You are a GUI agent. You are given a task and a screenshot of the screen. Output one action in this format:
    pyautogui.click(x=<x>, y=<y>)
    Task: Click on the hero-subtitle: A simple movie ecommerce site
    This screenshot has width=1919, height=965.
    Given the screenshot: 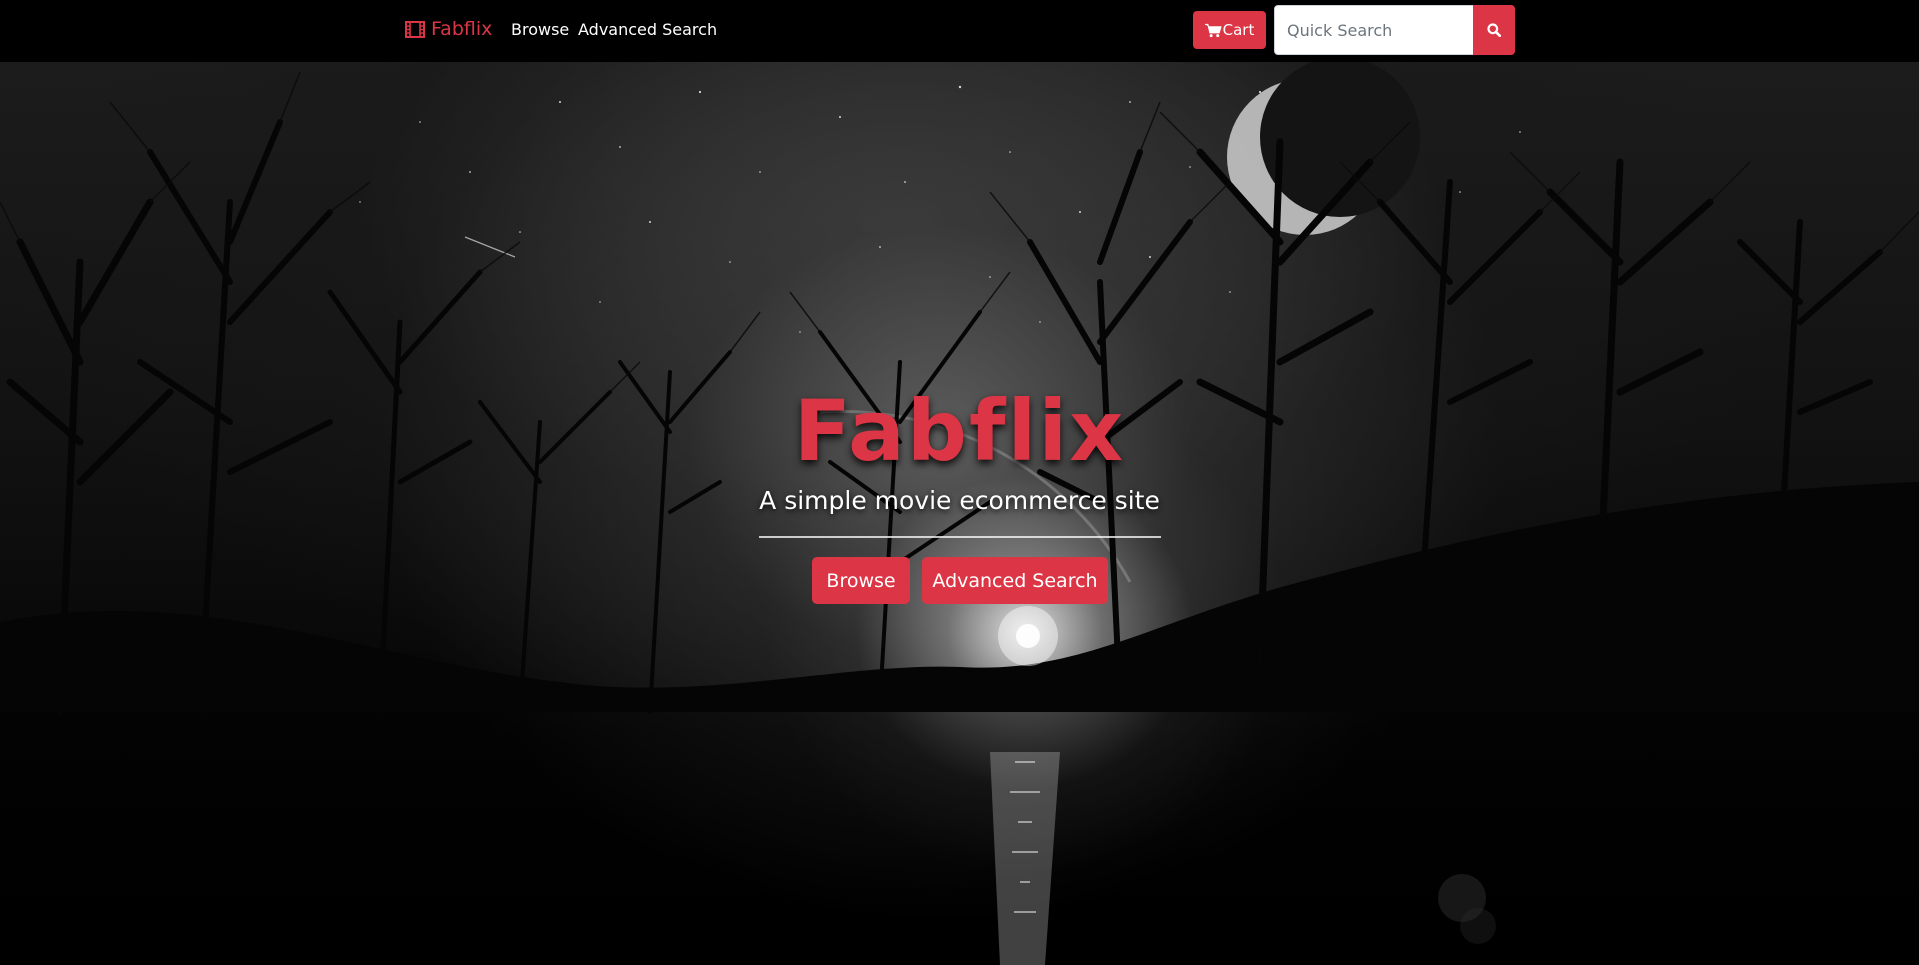 What is the action you would take?
    pyautogui.click(x=959, y=500)
    